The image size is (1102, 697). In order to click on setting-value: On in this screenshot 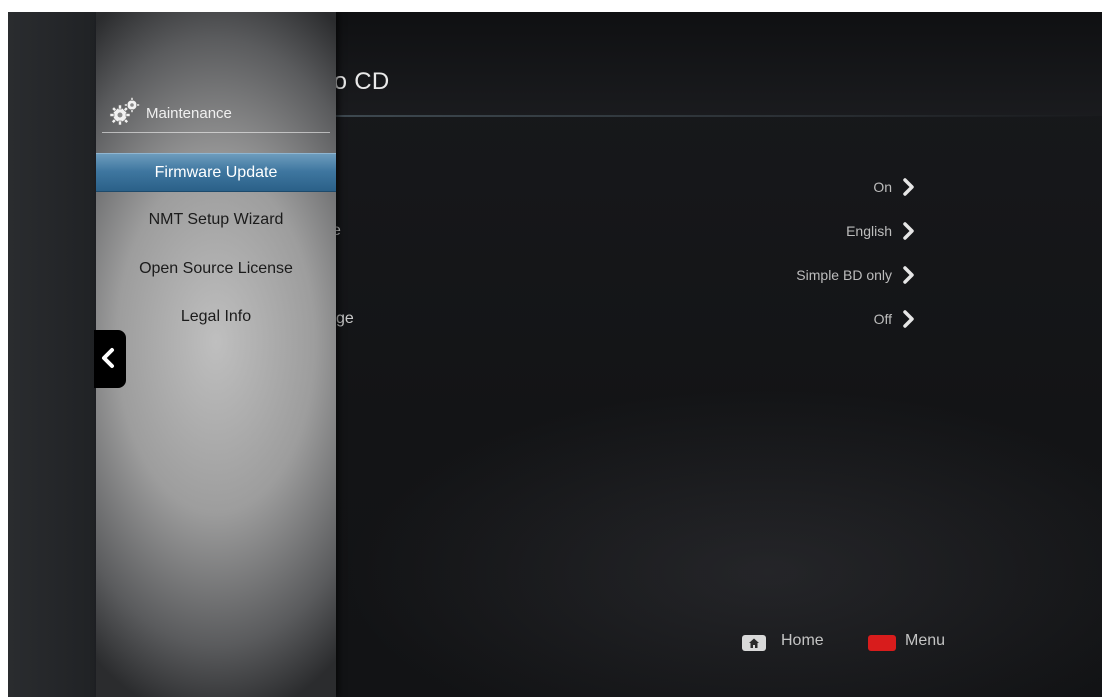, I will do `click(882, 187)`.